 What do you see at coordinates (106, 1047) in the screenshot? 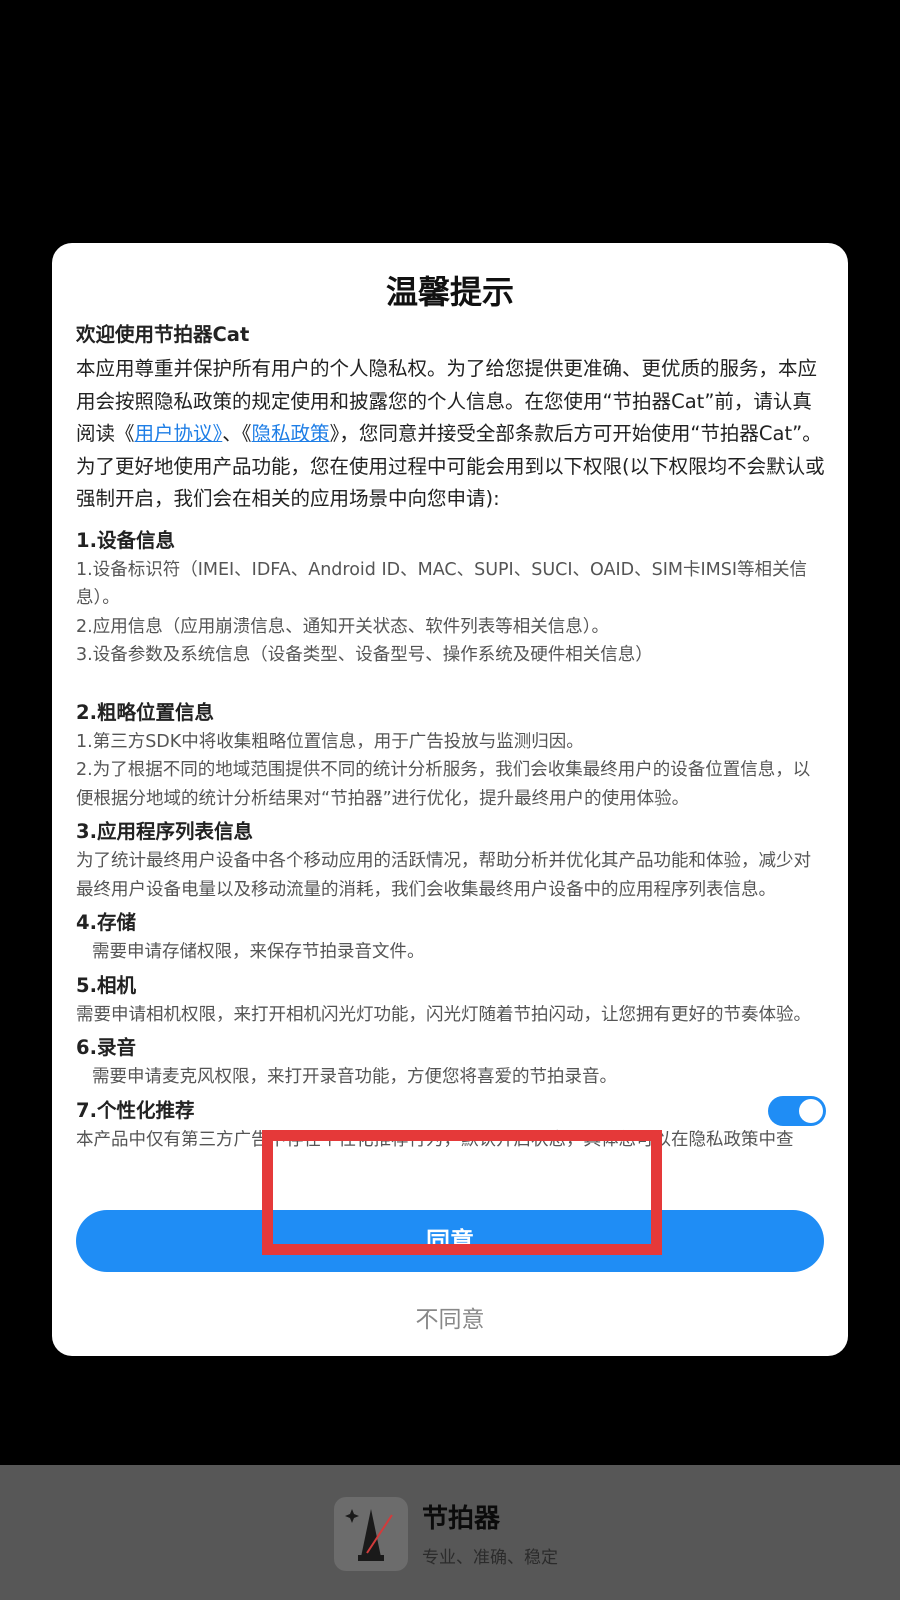
I see `section-title: 6.录音` at bounding box center [106, 1047].